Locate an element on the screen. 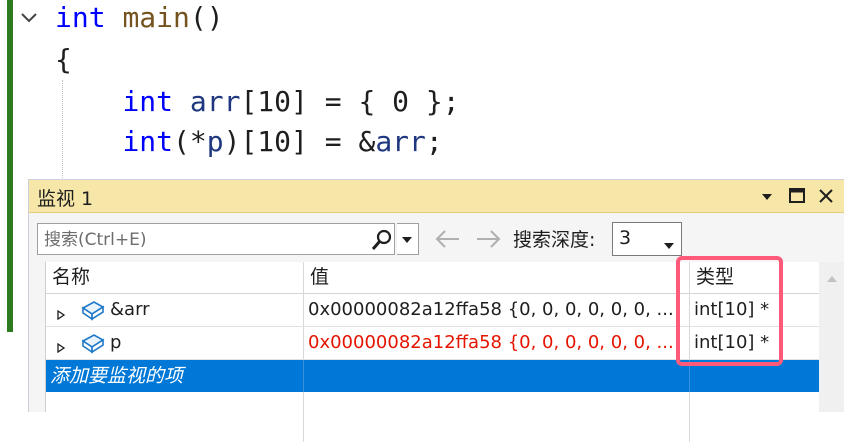  column-header-name: 名称 is located at coordinates (175, 278).